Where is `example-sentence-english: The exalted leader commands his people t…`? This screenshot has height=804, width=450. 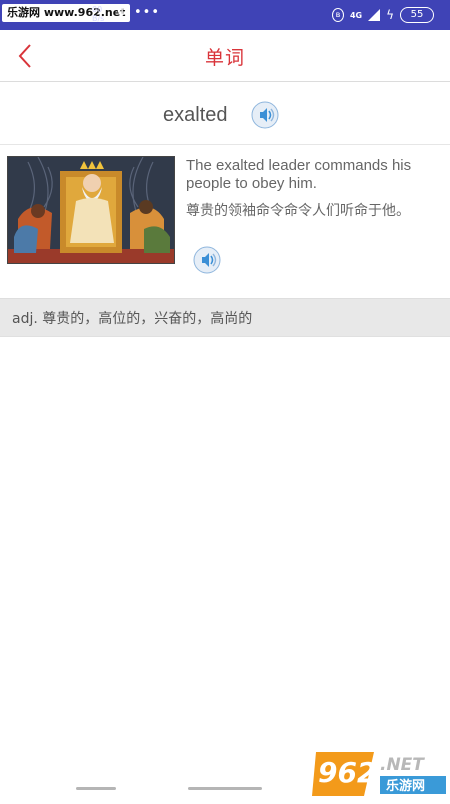 example-sentence-english: The exalted leader commands his people t… is located at coordinates (299, 174).